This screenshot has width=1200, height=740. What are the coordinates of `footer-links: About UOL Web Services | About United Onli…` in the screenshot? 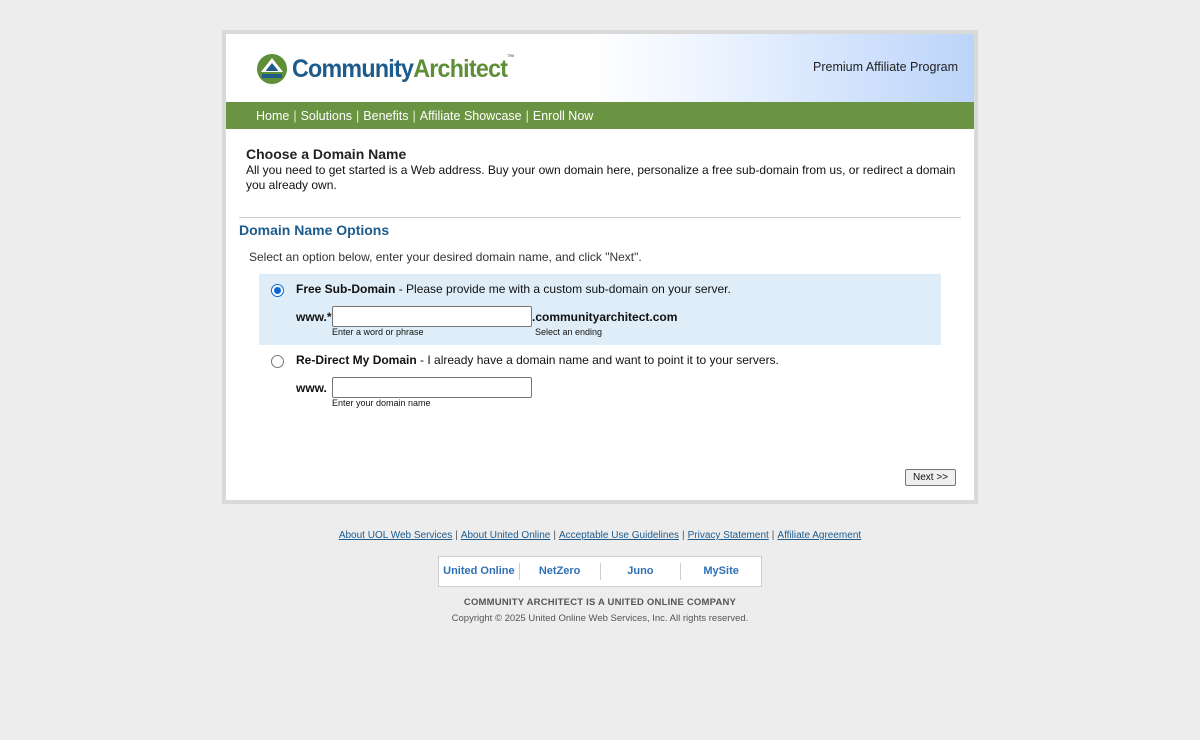 It's located at (600, 535).